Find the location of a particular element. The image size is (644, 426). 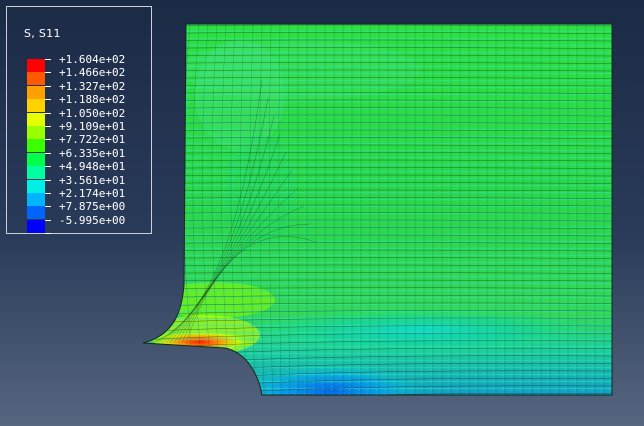

legend-label: +7.722e+01 is located at coordinates (92, 140).